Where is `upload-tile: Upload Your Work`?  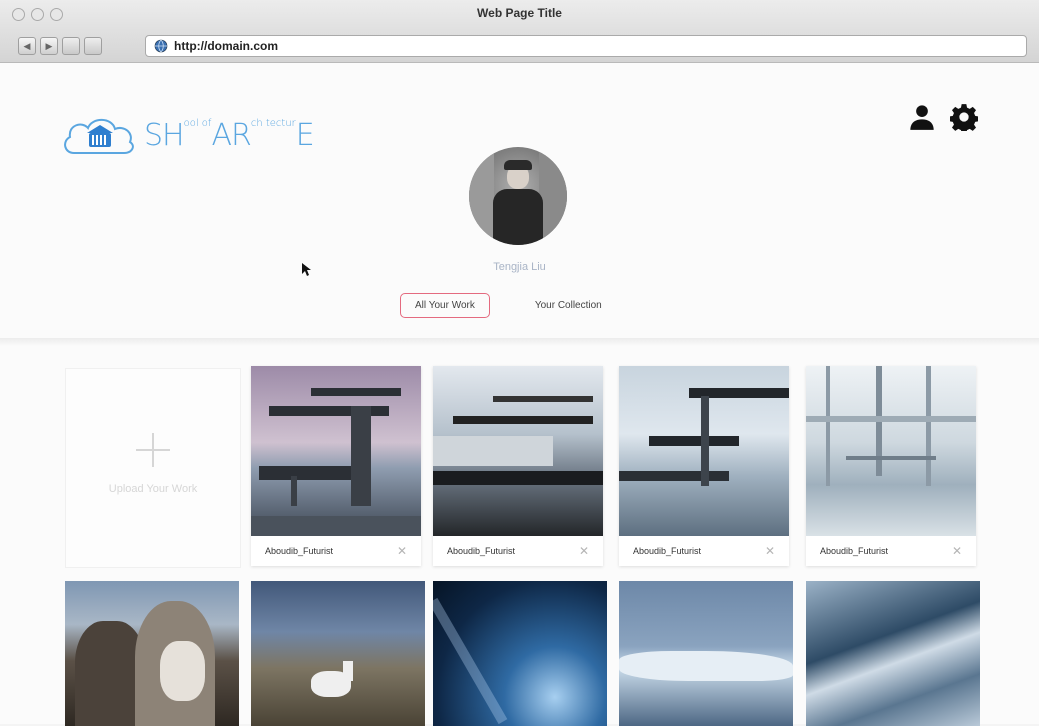 upload-tile: Upload Your Work is located at coordinates (153, 468).